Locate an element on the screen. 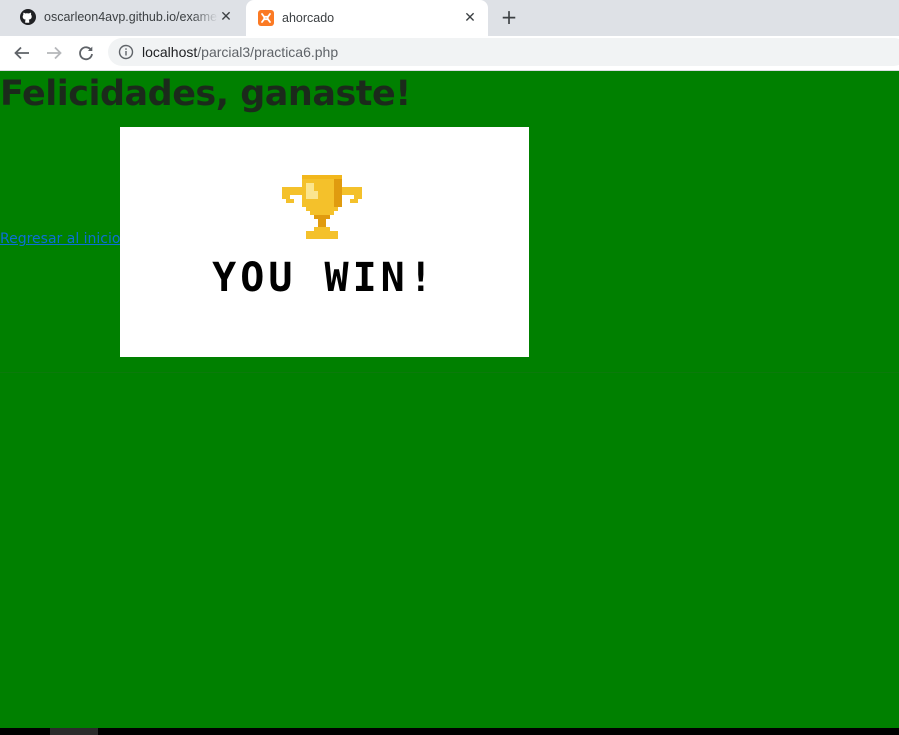 This screenshot has width=899, height=735. github-icon is located at coordinates (28, 17).